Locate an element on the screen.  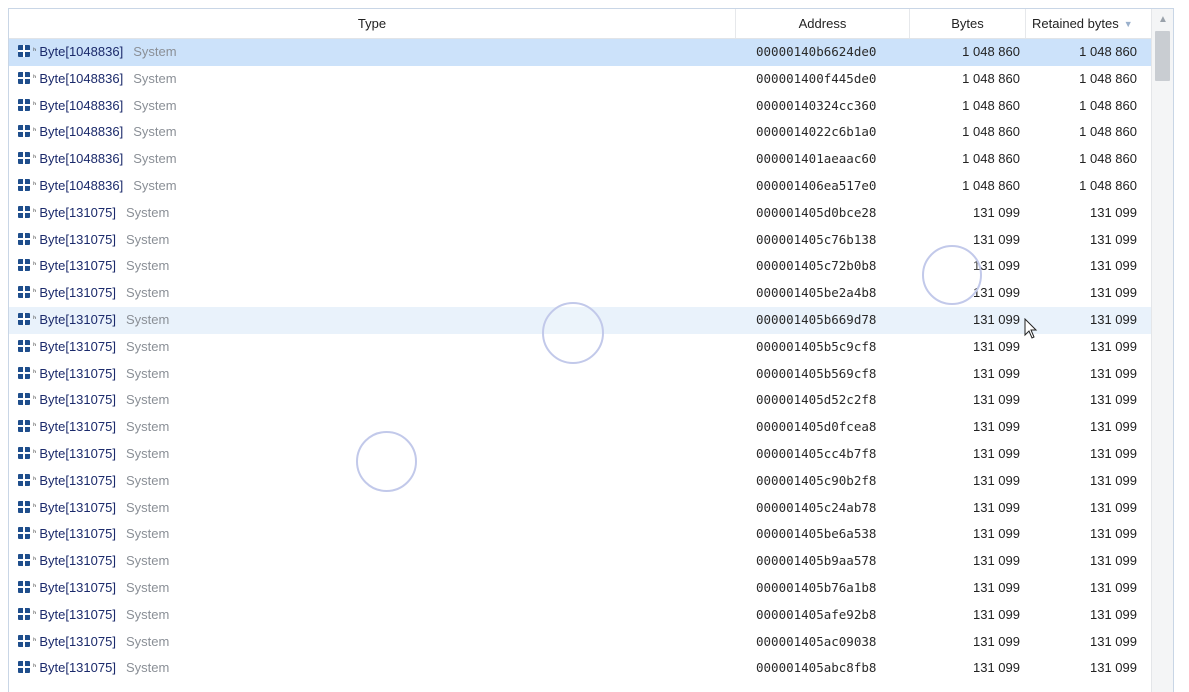
address-cell: 000001401aeaac60 is located at coordinates (816, 159).